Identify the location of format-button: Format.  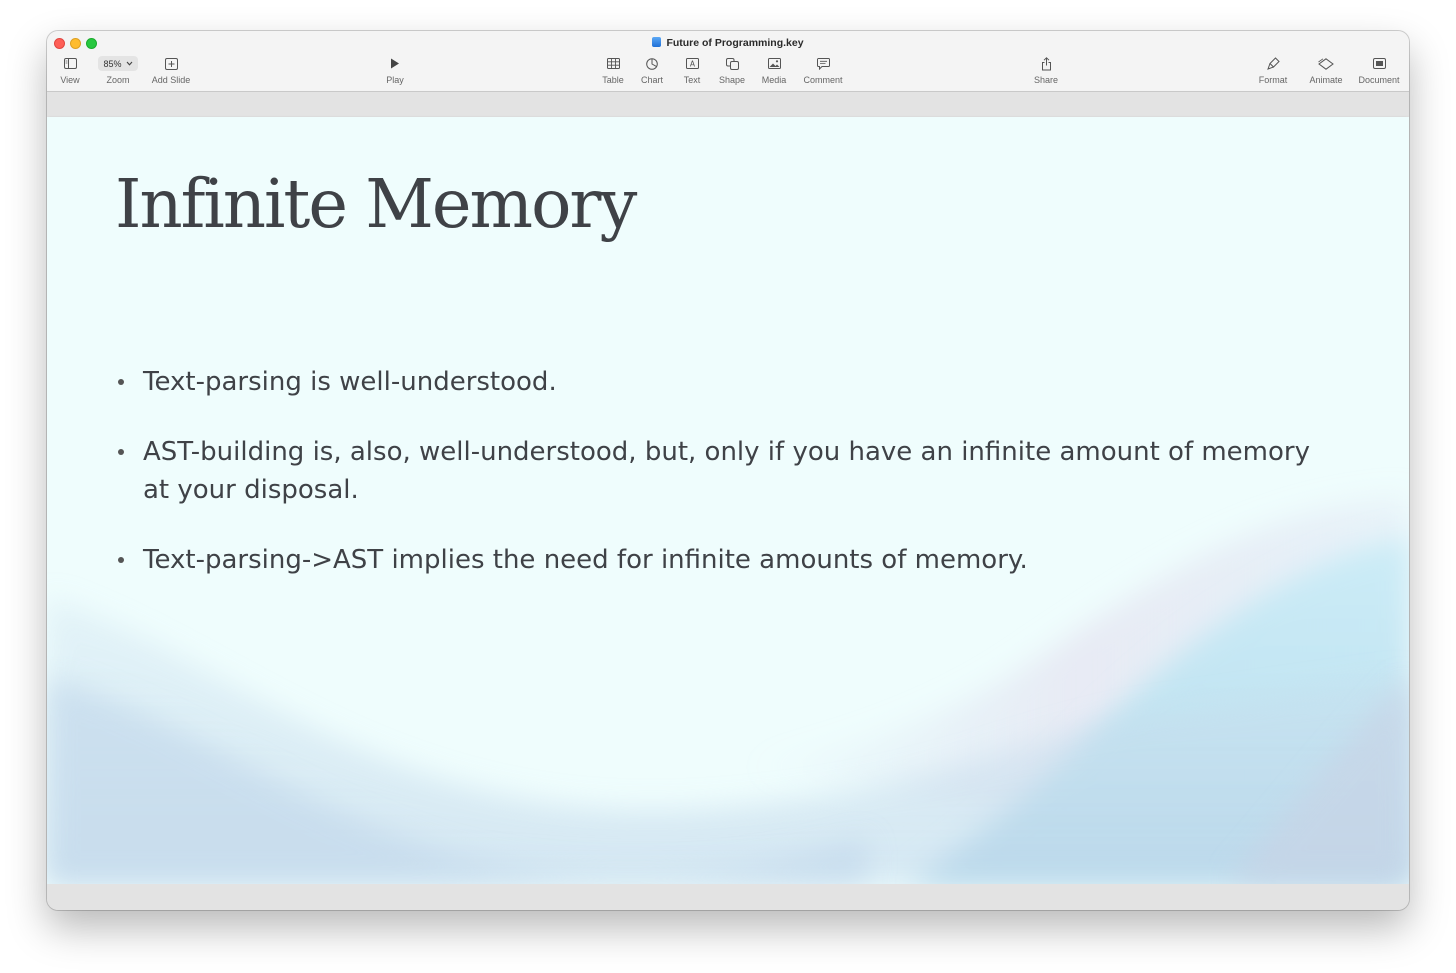
(1273, 70).